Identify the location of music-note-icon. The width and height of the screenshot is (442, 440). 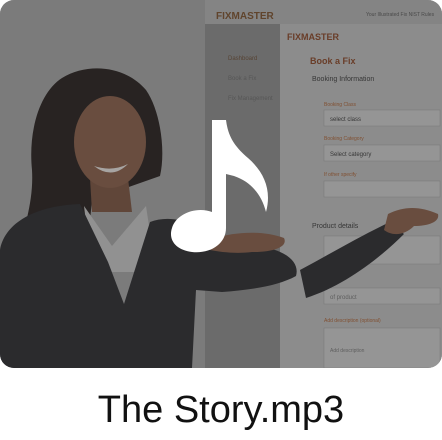
(219, 186).